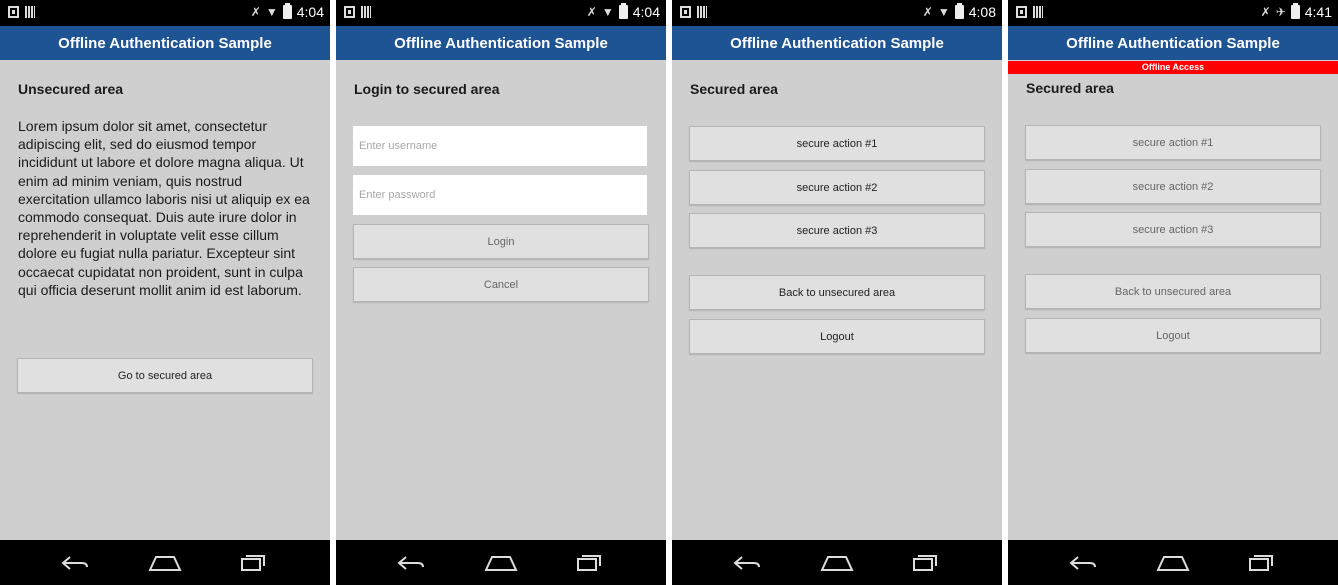 The width and height of the screenshot is (1338, 585). Describe the element at coordinates (500, 146) in the screenshot. I see `username-field` at that location.